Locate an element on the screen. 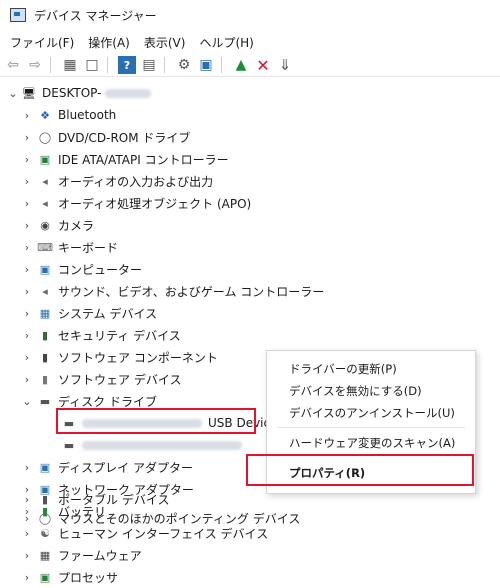  tree-item-label: ポータブル デバイス is located at coordinates (114, 499).